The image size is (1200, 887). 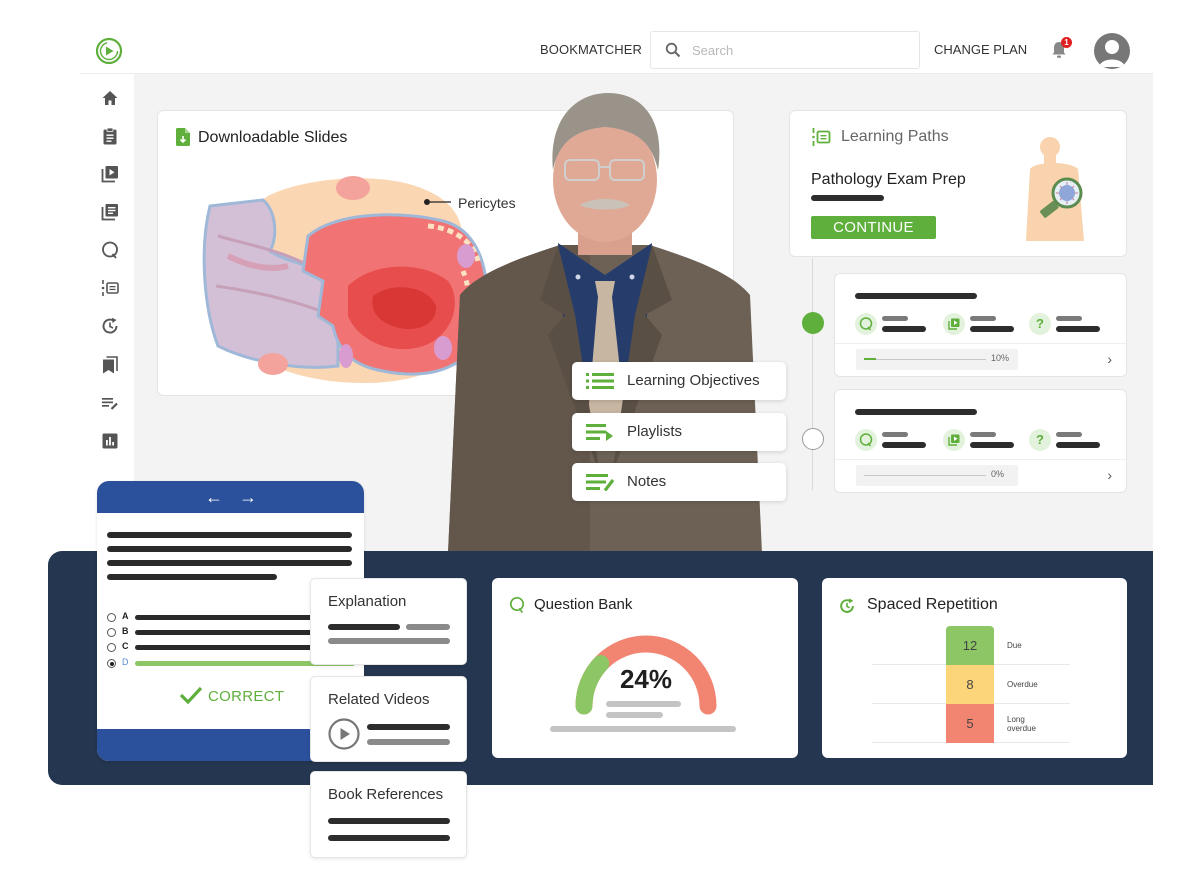 What do you see at coordinates (110, 212) in the screenshot?
I see `sidebar-item-library` at bounding box center [110, 212].